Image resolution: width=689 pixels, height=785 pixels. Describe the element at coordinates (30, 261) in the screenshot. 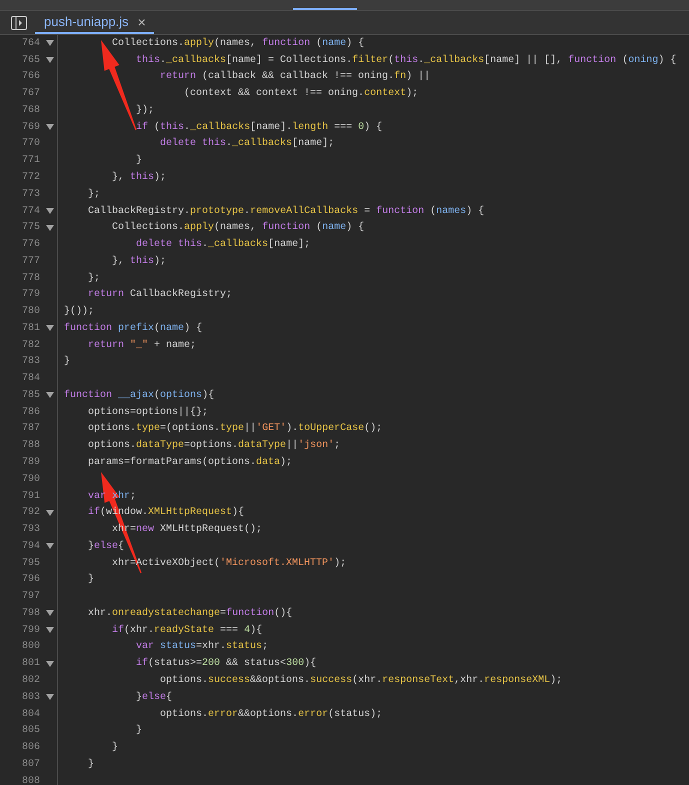

I see `line-number: 777` at that location.